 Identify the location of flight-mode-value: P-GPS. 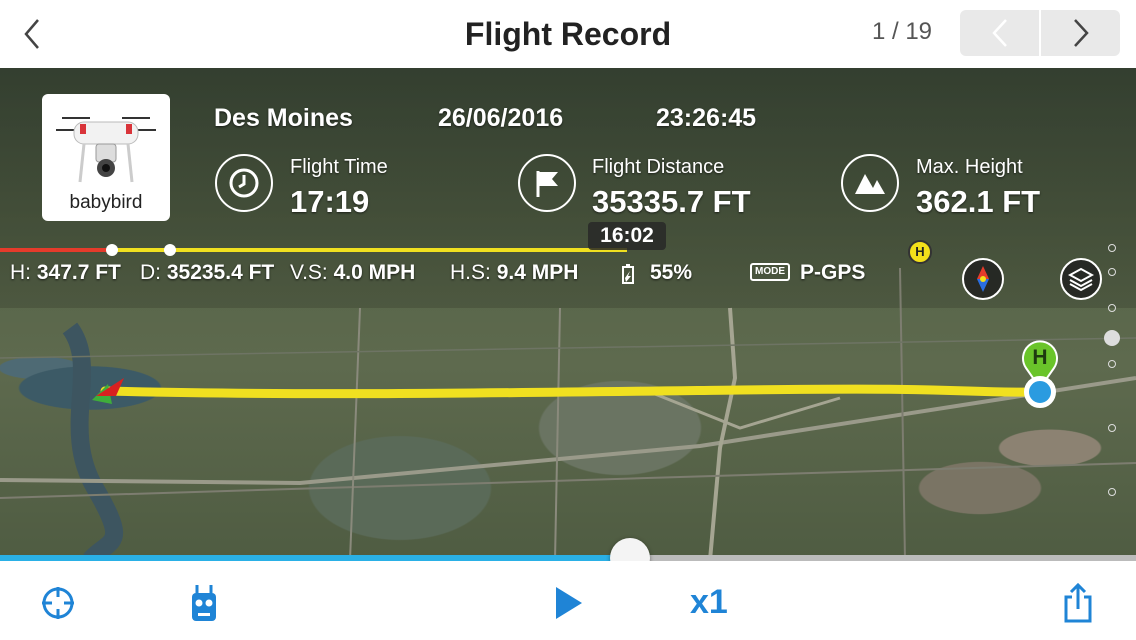
(833, 272).